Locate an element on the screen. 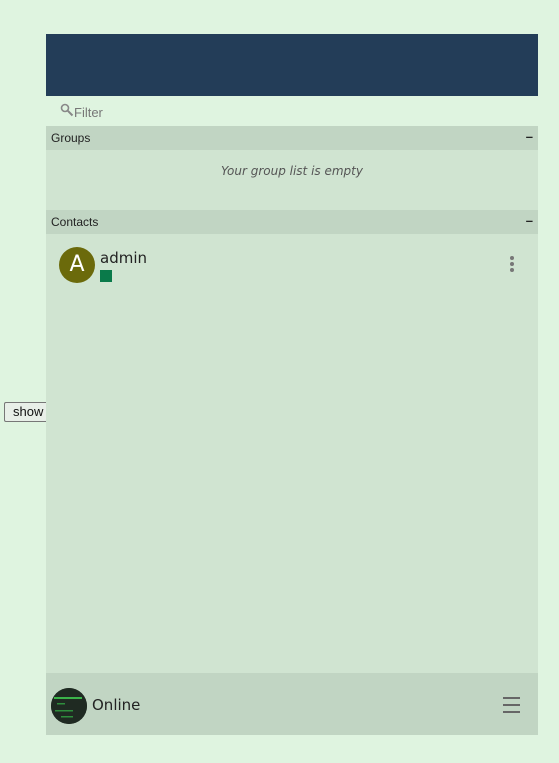 The image size is (559, 763). groups-empty-message: Your group list is empty is located at coordinates (292, 171).